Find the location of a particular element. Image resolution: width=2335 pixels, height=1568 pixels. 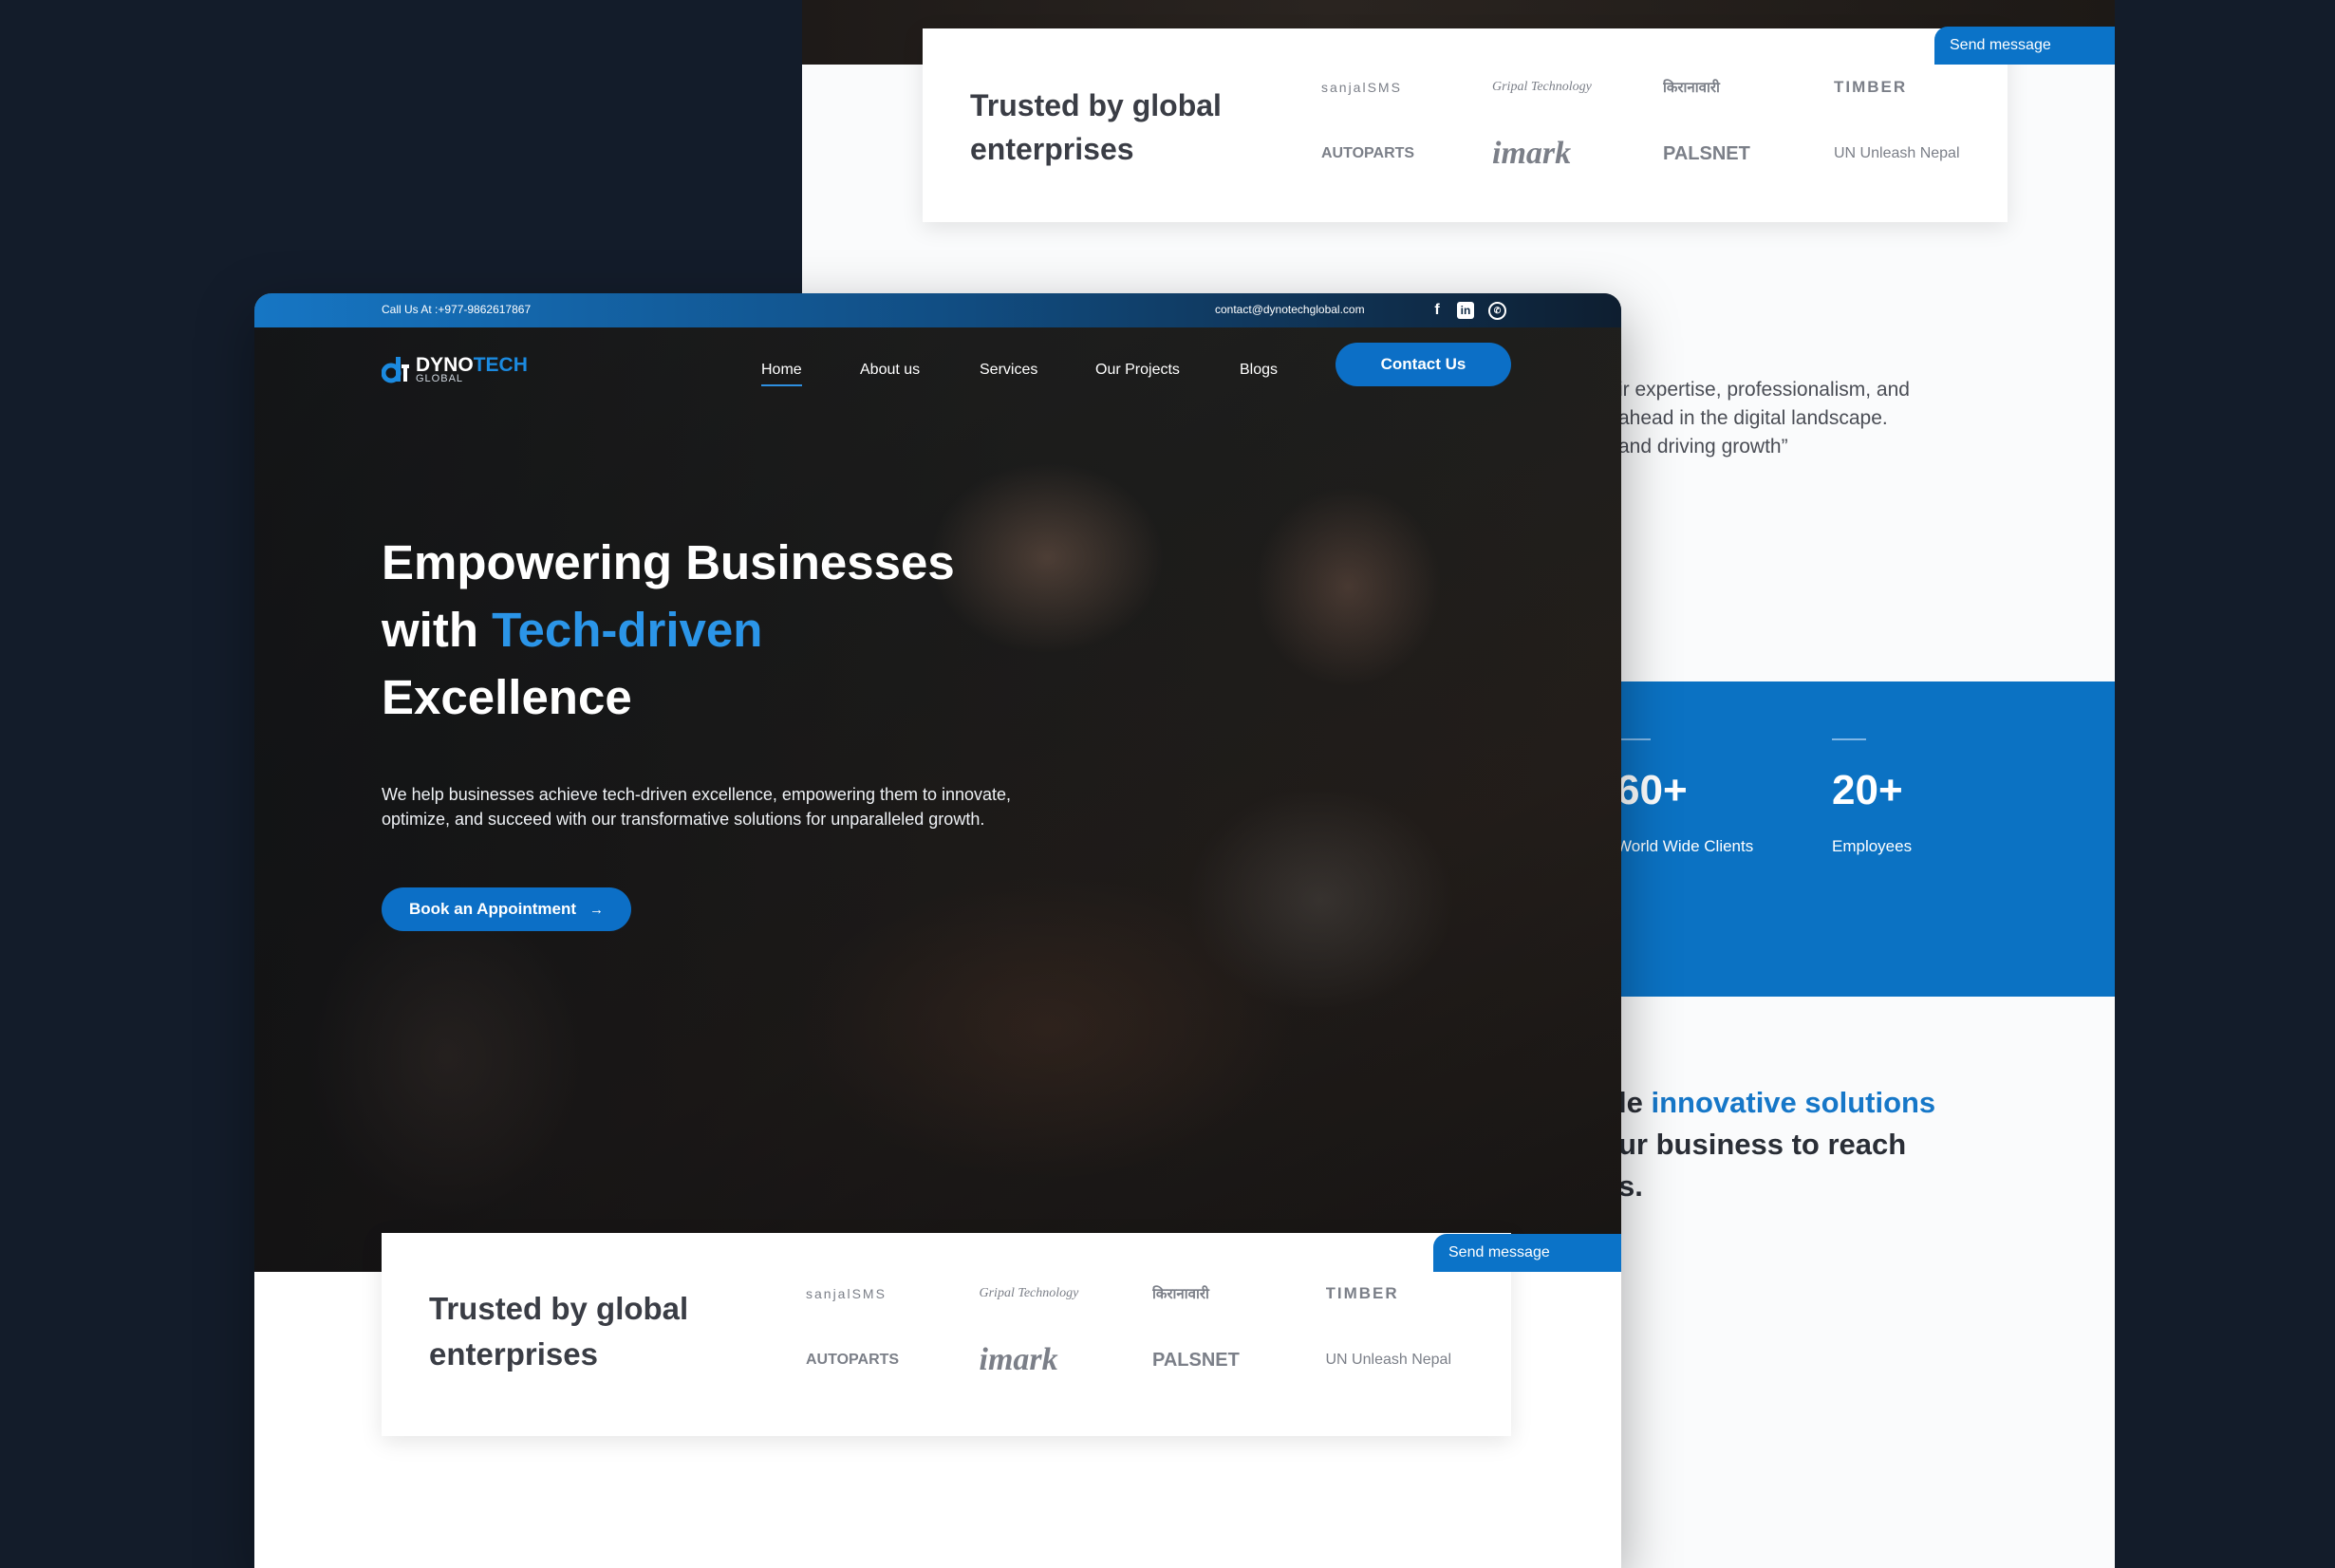

brand-logo: DYNOTECH GLOBAL is located at coordinates (454, 369).